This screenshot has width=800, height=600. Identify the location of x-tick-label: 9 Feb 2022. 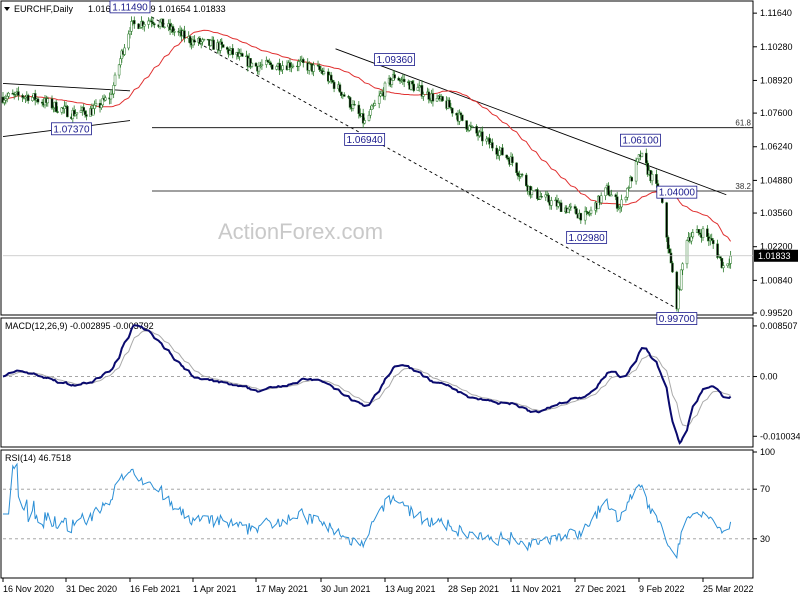
(662, 589).